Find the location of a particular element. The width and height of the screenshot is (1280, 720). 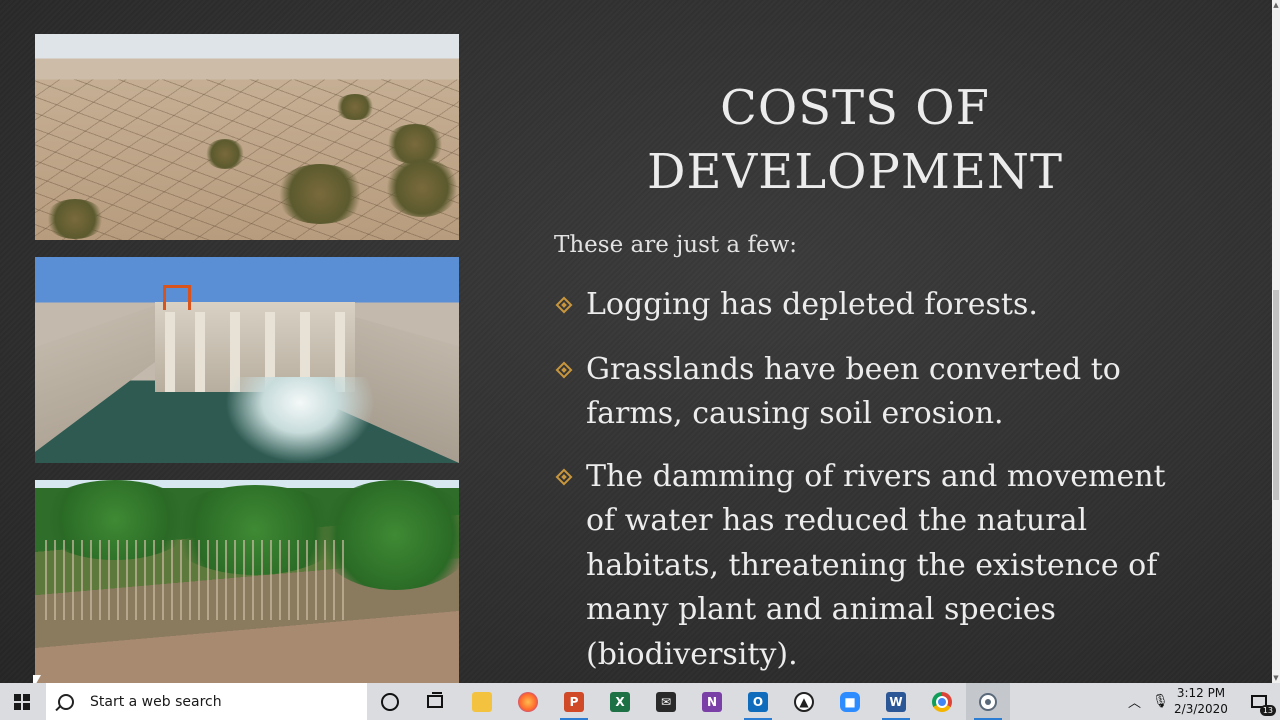

scrollbar-thumb is located at coordinates (1276, 395).